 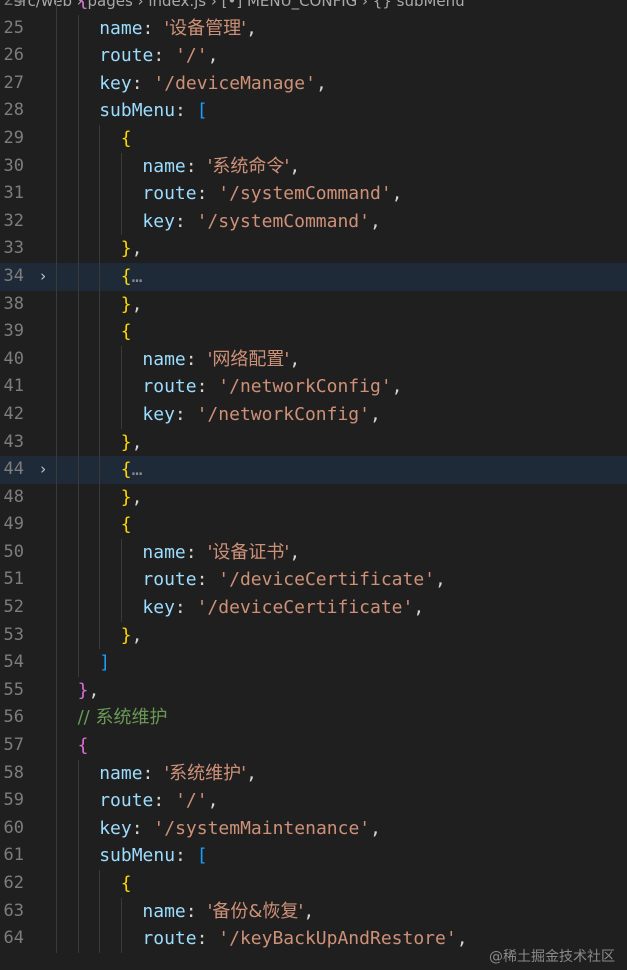 I want to click on code-text: route: '/',, so click(x=158, y=56).